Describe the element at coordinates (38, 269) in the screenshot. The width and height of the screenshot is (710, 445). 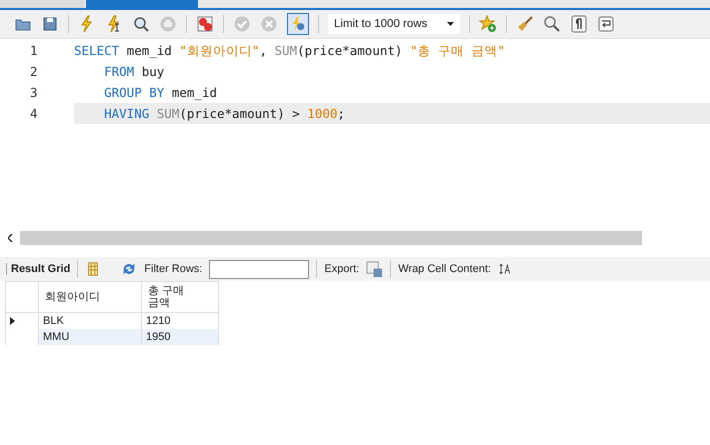
I see `result-grid-label: Result Grid` at that location.